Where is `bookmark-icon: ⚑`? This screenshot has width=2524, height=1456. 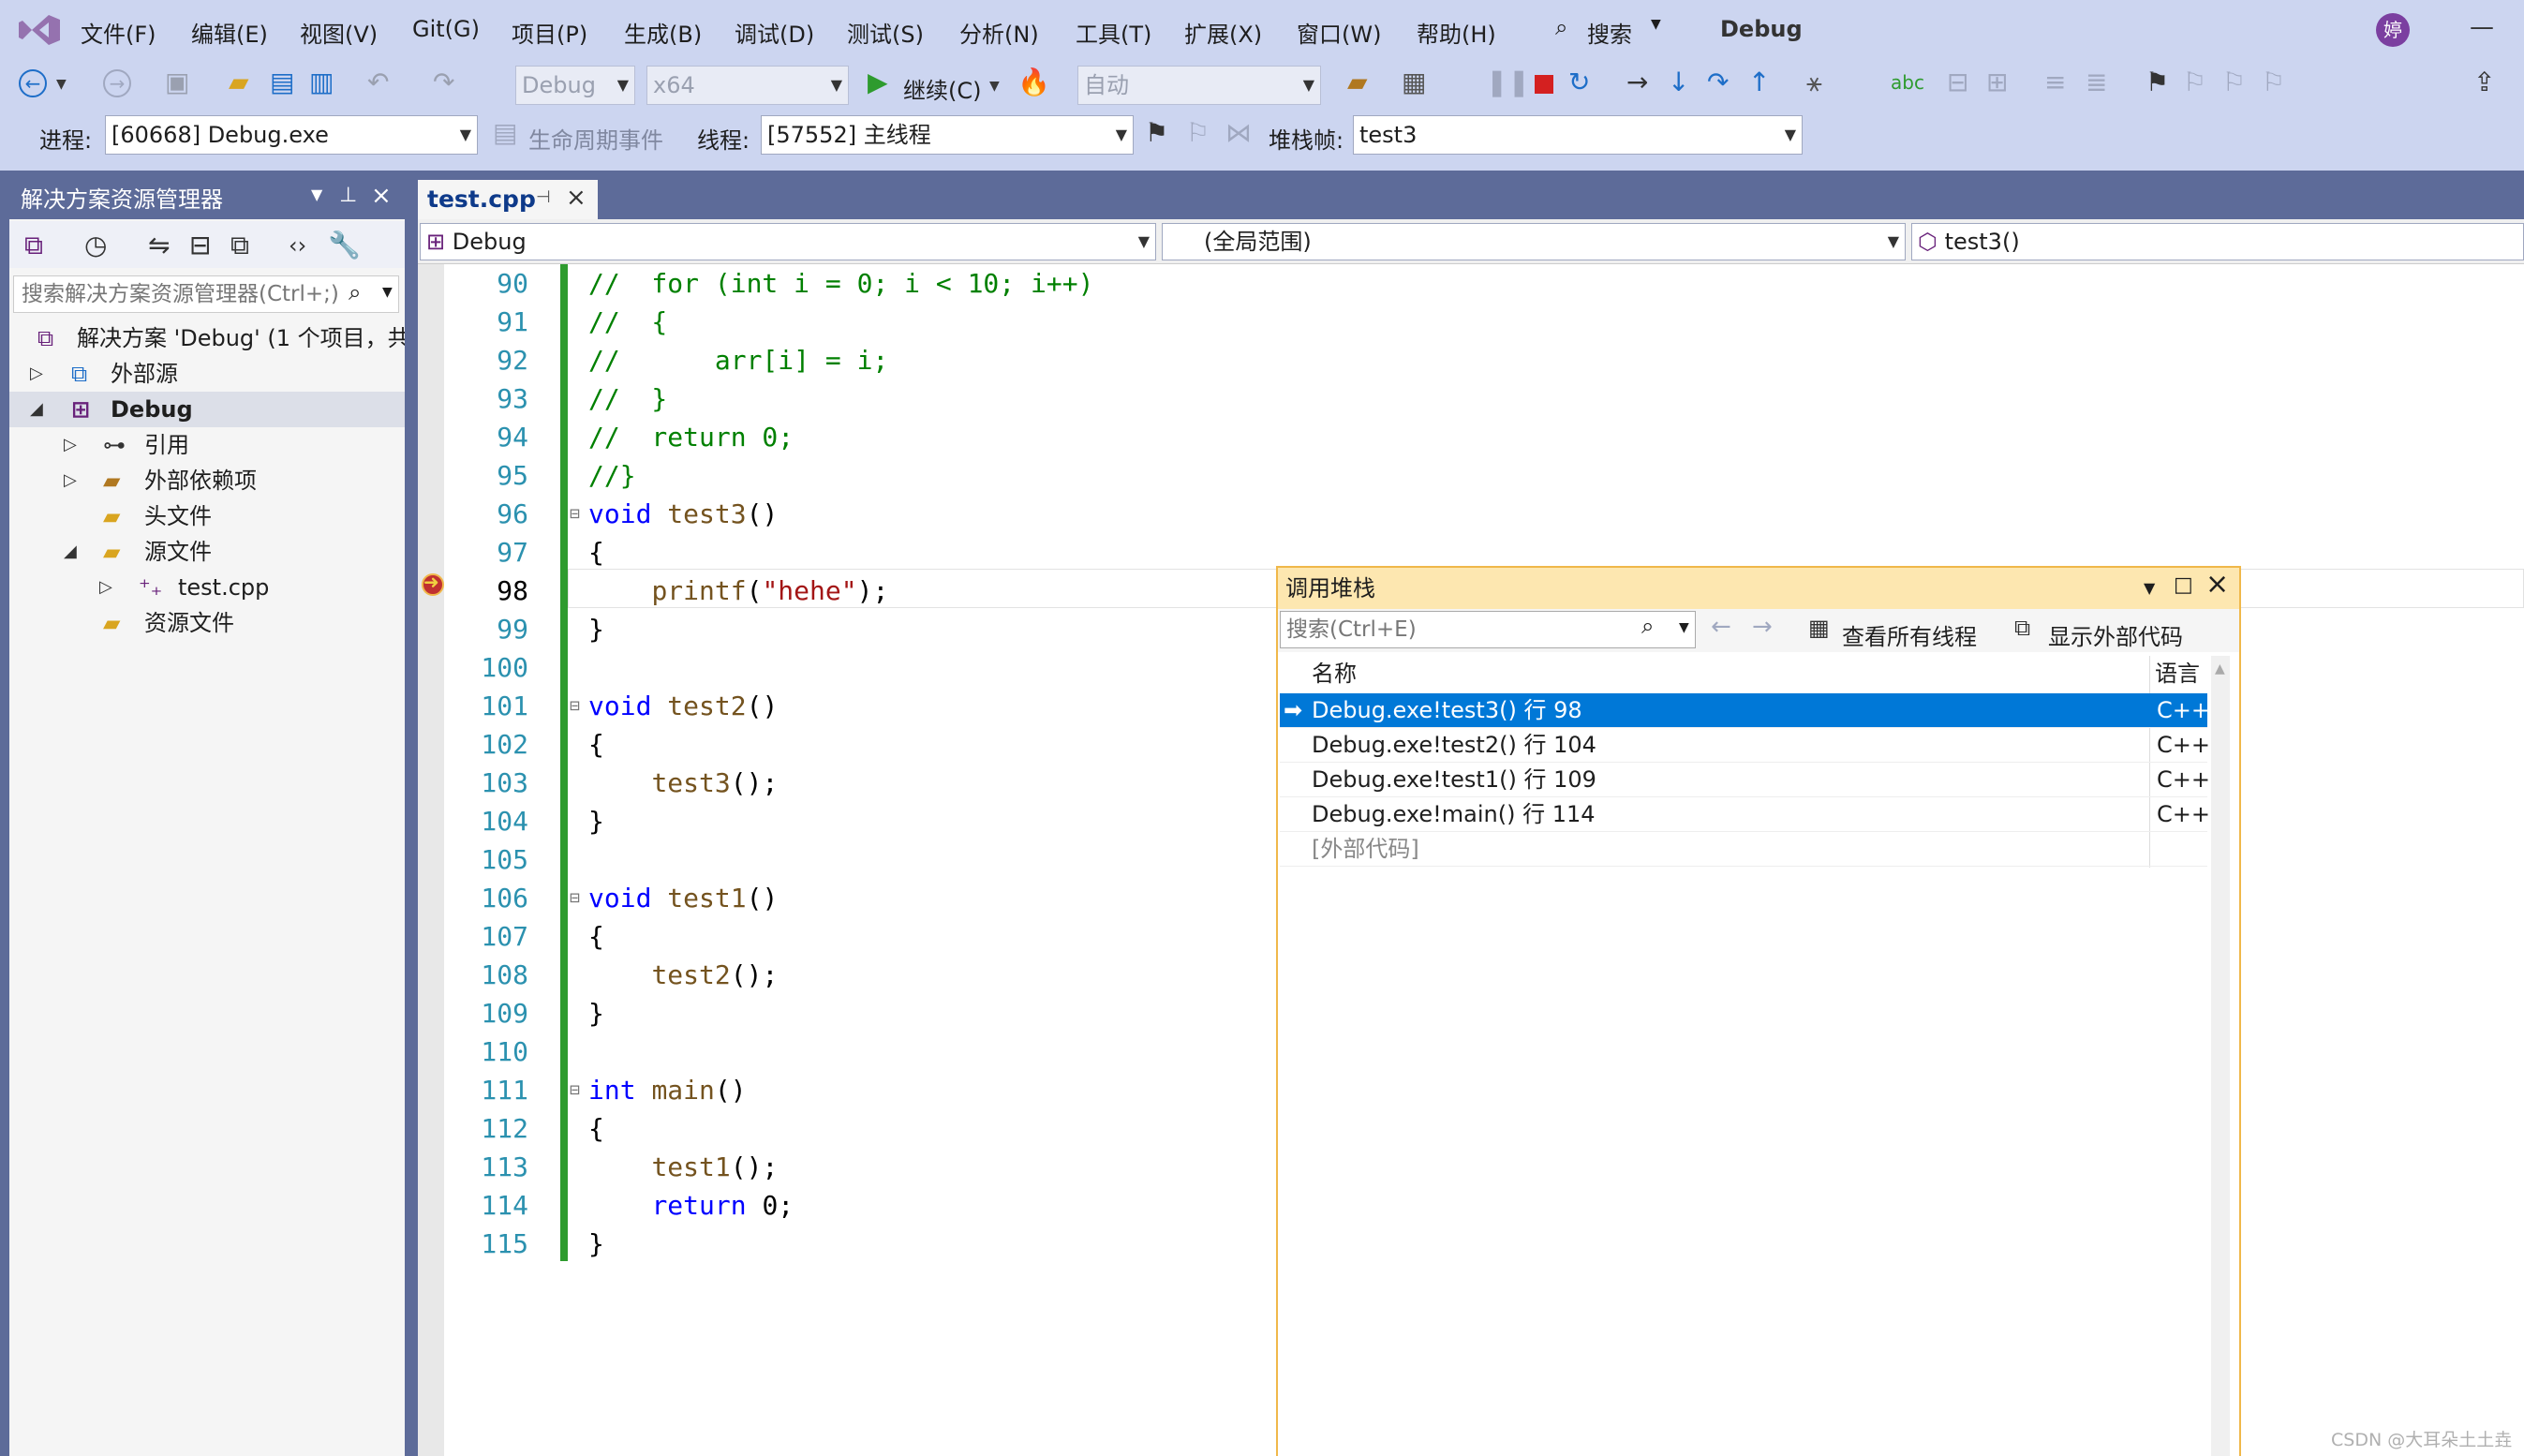 bookmark-icon: ⚑ is located at coordinates (2157, 82).